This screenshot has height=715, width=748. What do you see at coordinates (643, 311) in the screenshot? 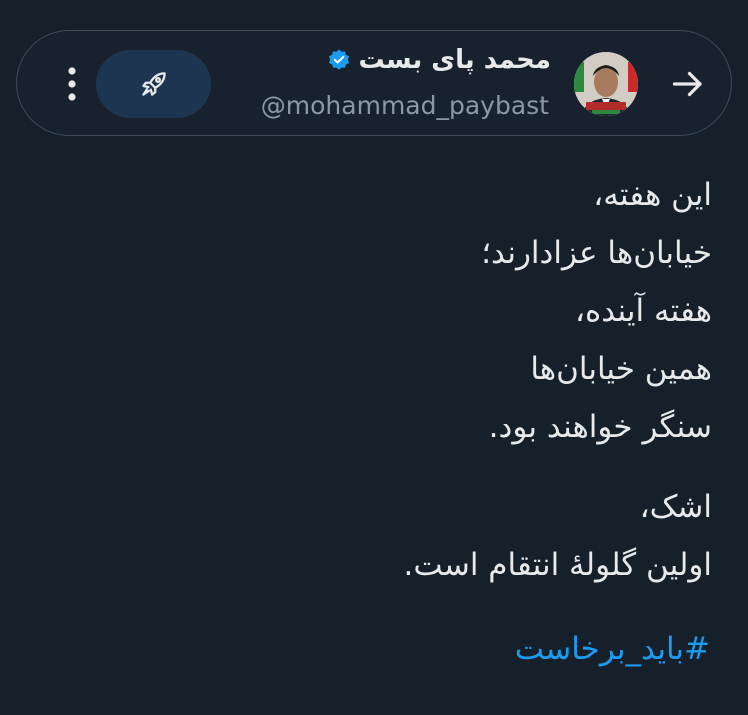
I see `tweet-line: هفته آینده،` at bounding box center [643, 311].